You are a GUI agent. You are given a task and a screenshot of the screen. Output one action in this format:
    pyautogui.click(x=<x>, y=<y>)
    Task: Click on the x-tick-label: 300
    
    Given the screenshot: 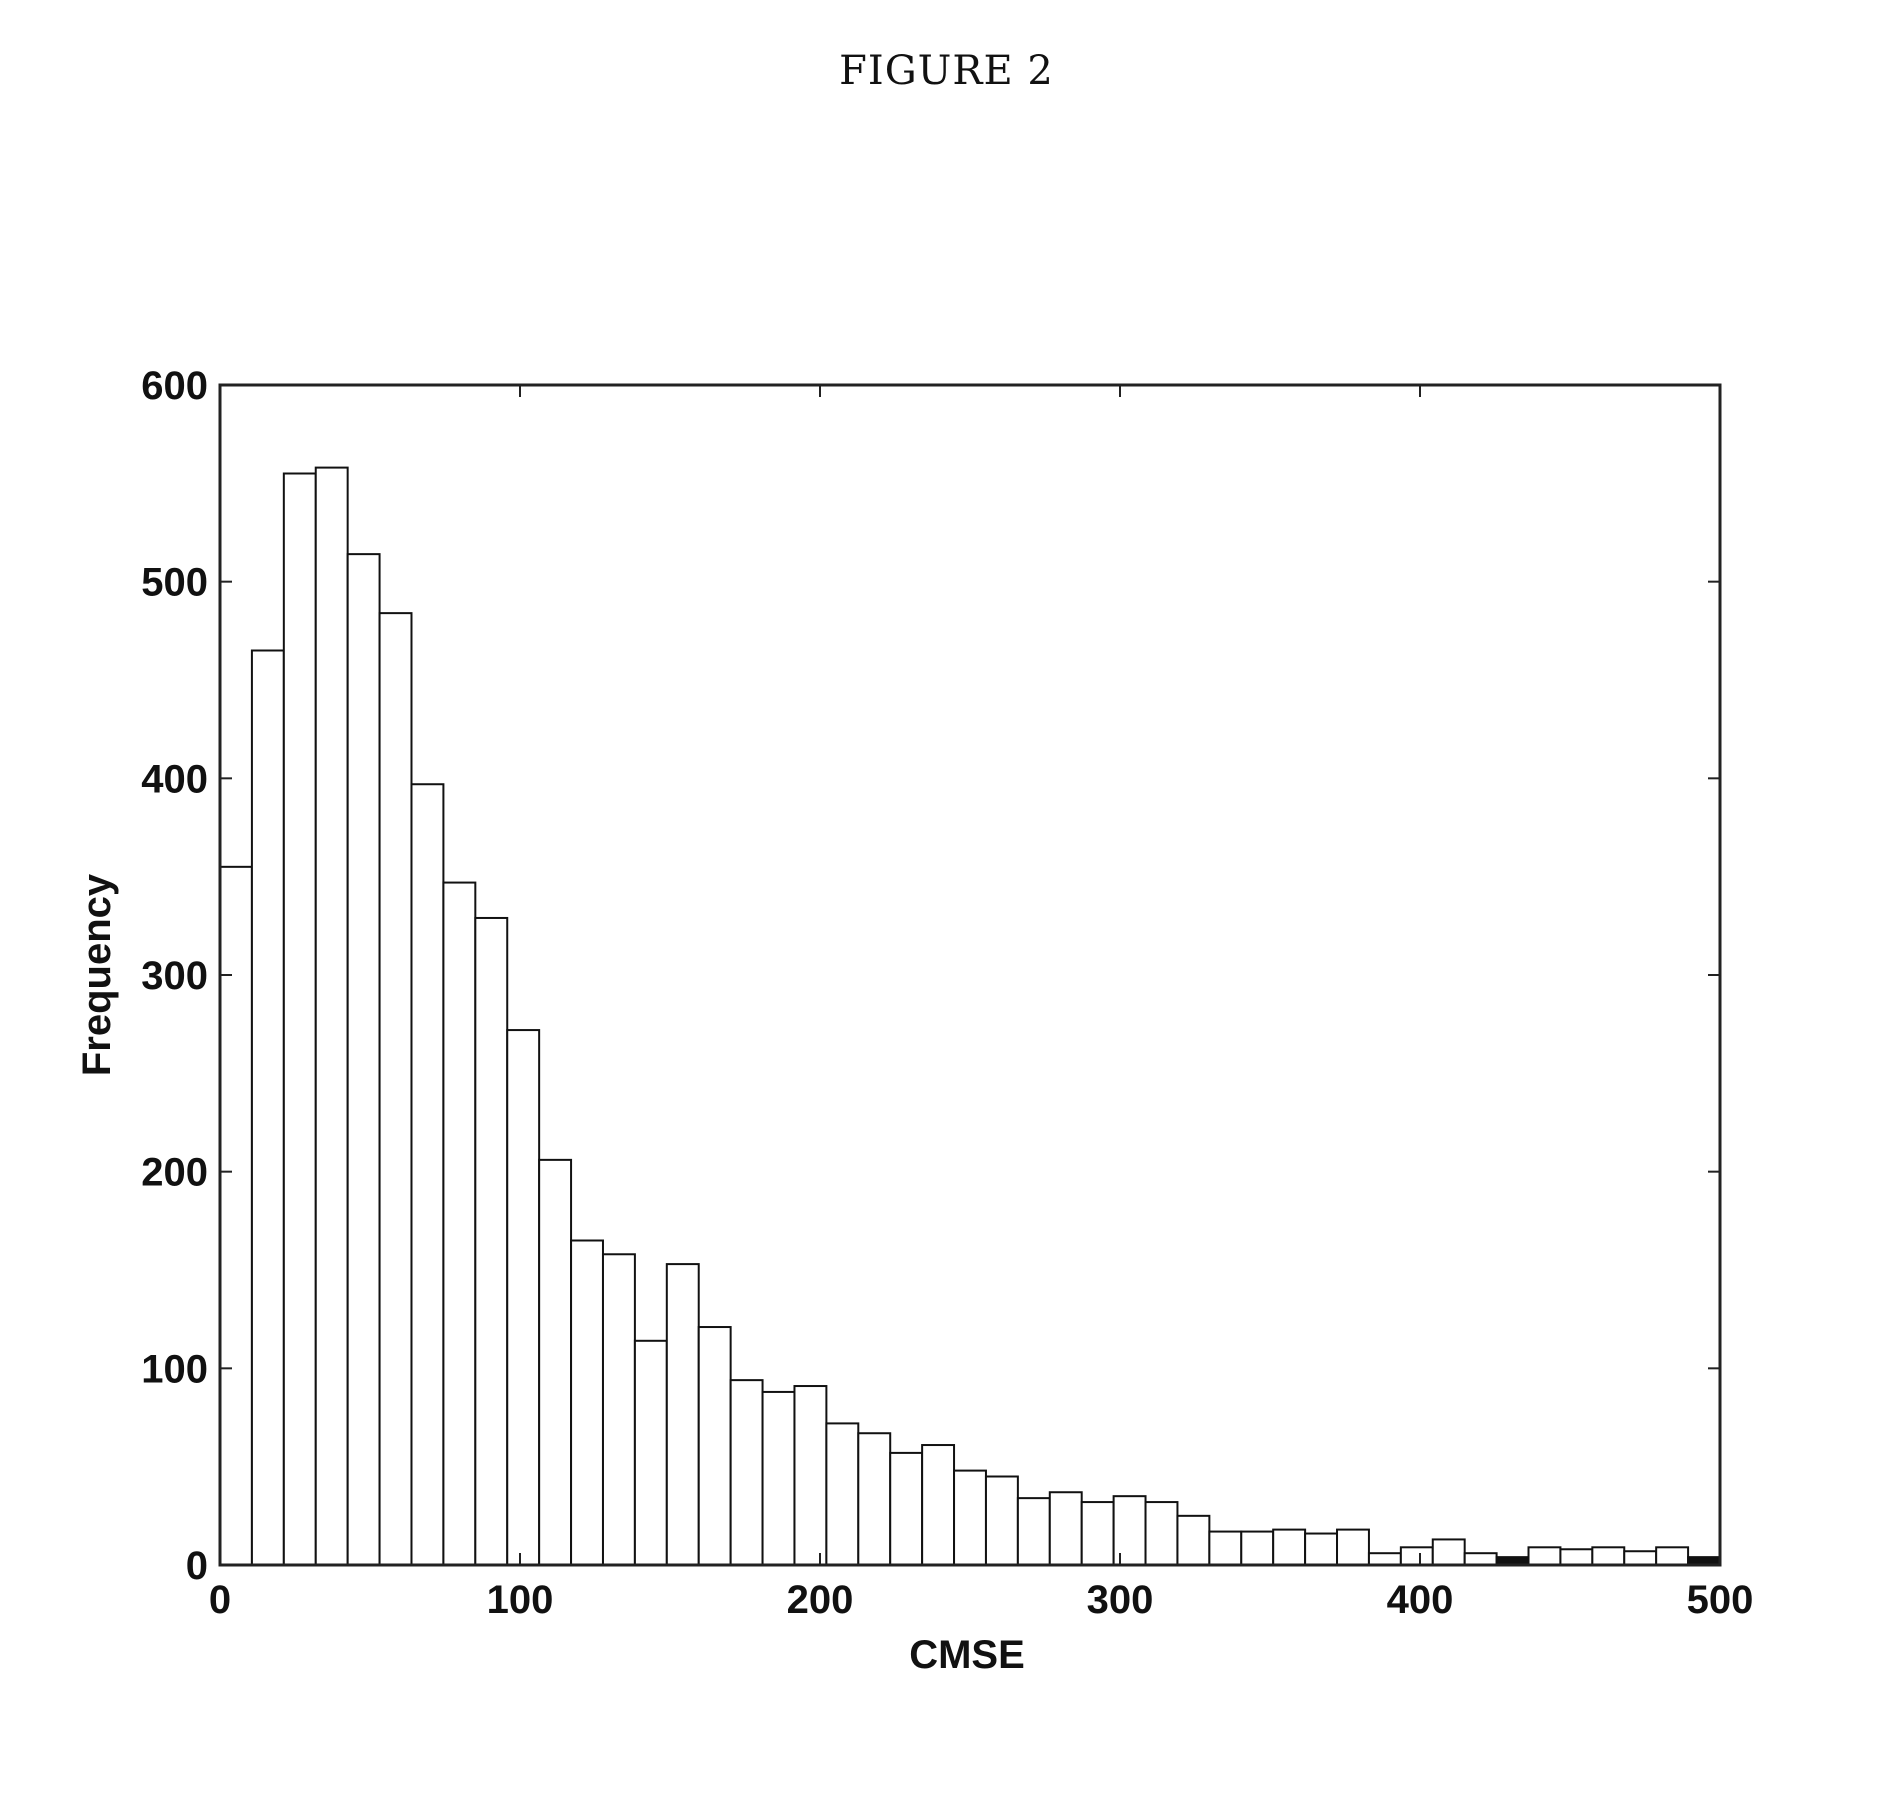 What is the action you would take?
    pyautogui.click(x=1120, y=1600)
    